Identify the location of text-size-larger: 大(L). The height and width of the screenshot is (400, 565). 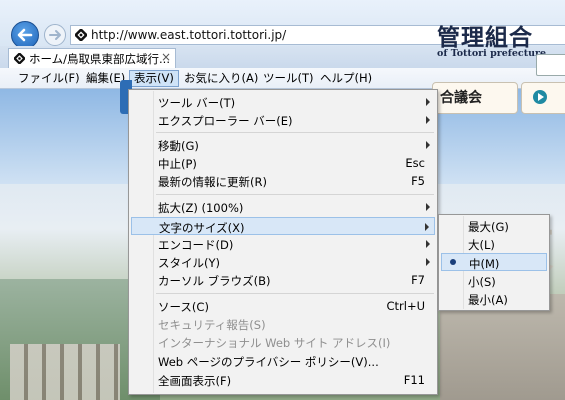
(494, 244).